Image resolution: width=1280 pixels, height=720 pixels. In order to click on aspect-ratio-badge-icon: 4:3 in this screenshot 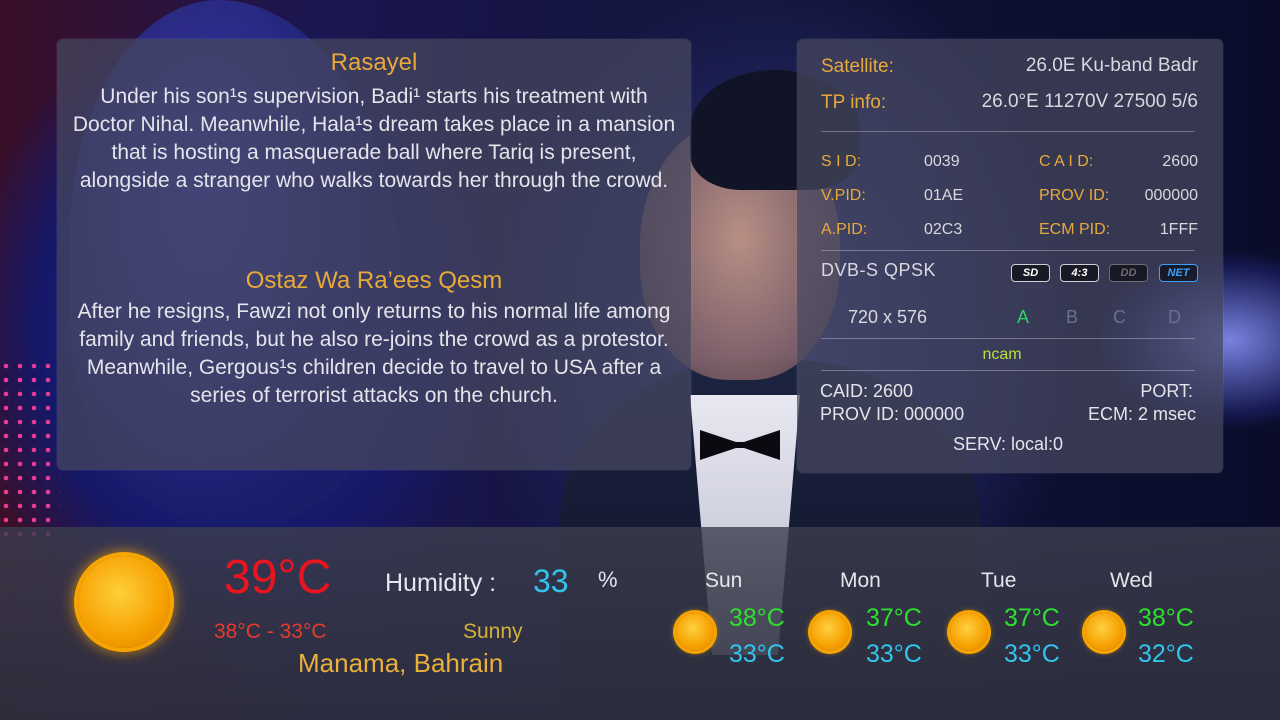, I will do `click(1079, 273)`.